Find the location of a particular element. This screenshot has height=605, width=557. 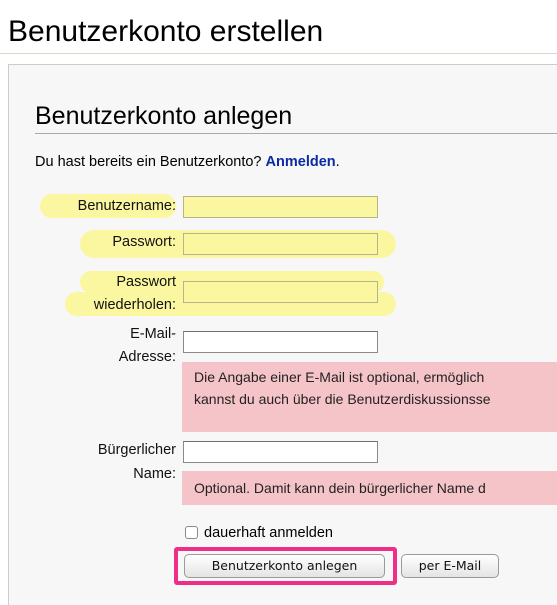

username-field is located at coordinates (280, 207).